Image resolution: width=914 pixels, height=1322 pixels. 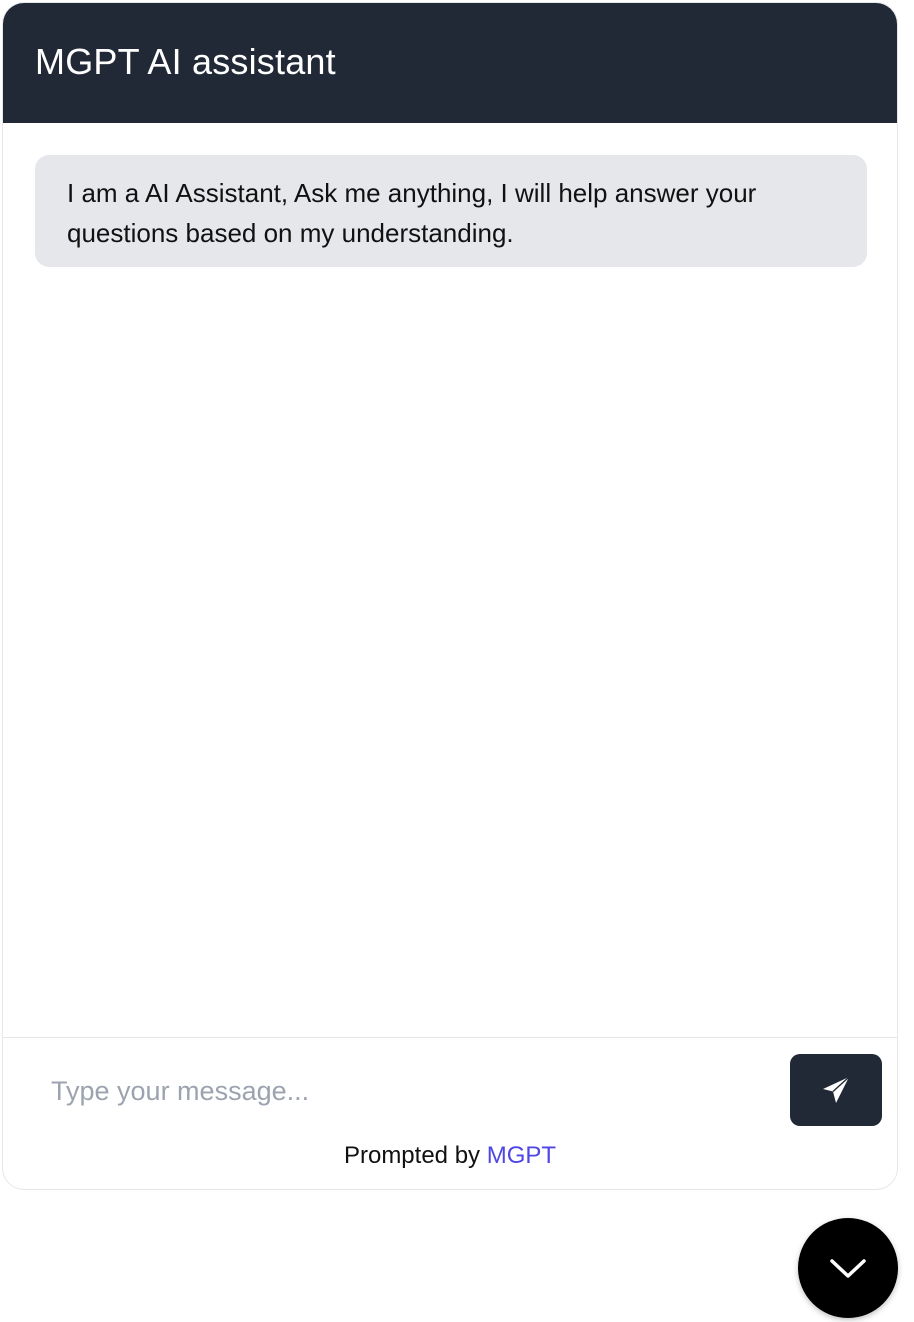 I want to click on collapse-chat-button, so click(x=848, y=1268).